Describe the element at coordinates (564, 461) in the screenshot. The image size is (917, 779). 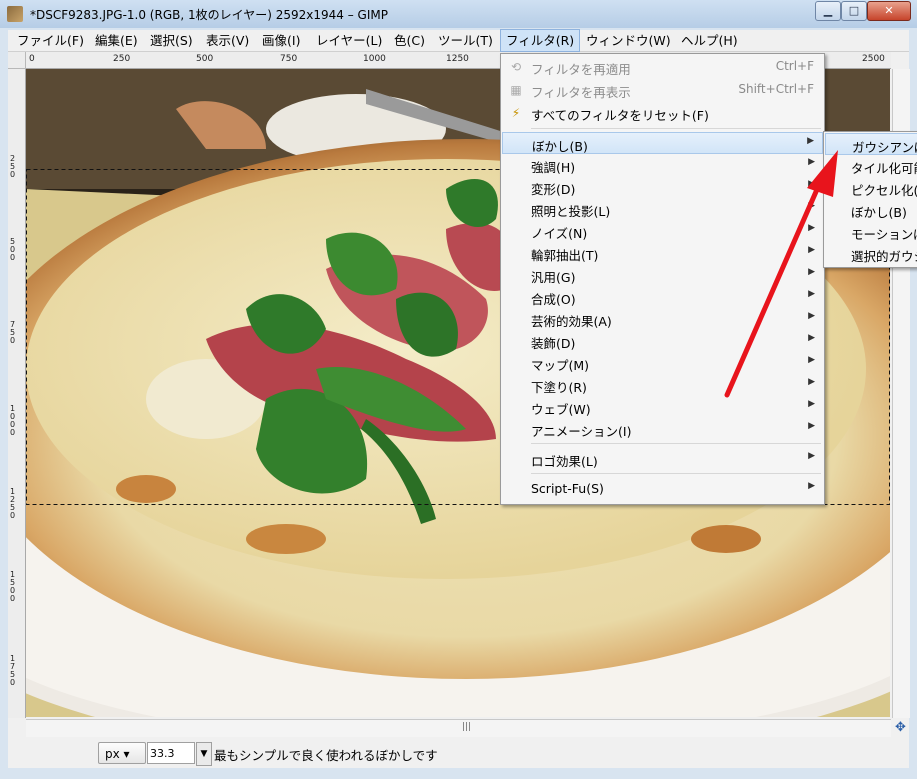
I see `menu-item-label: ロゴ効果(L)` at that location.